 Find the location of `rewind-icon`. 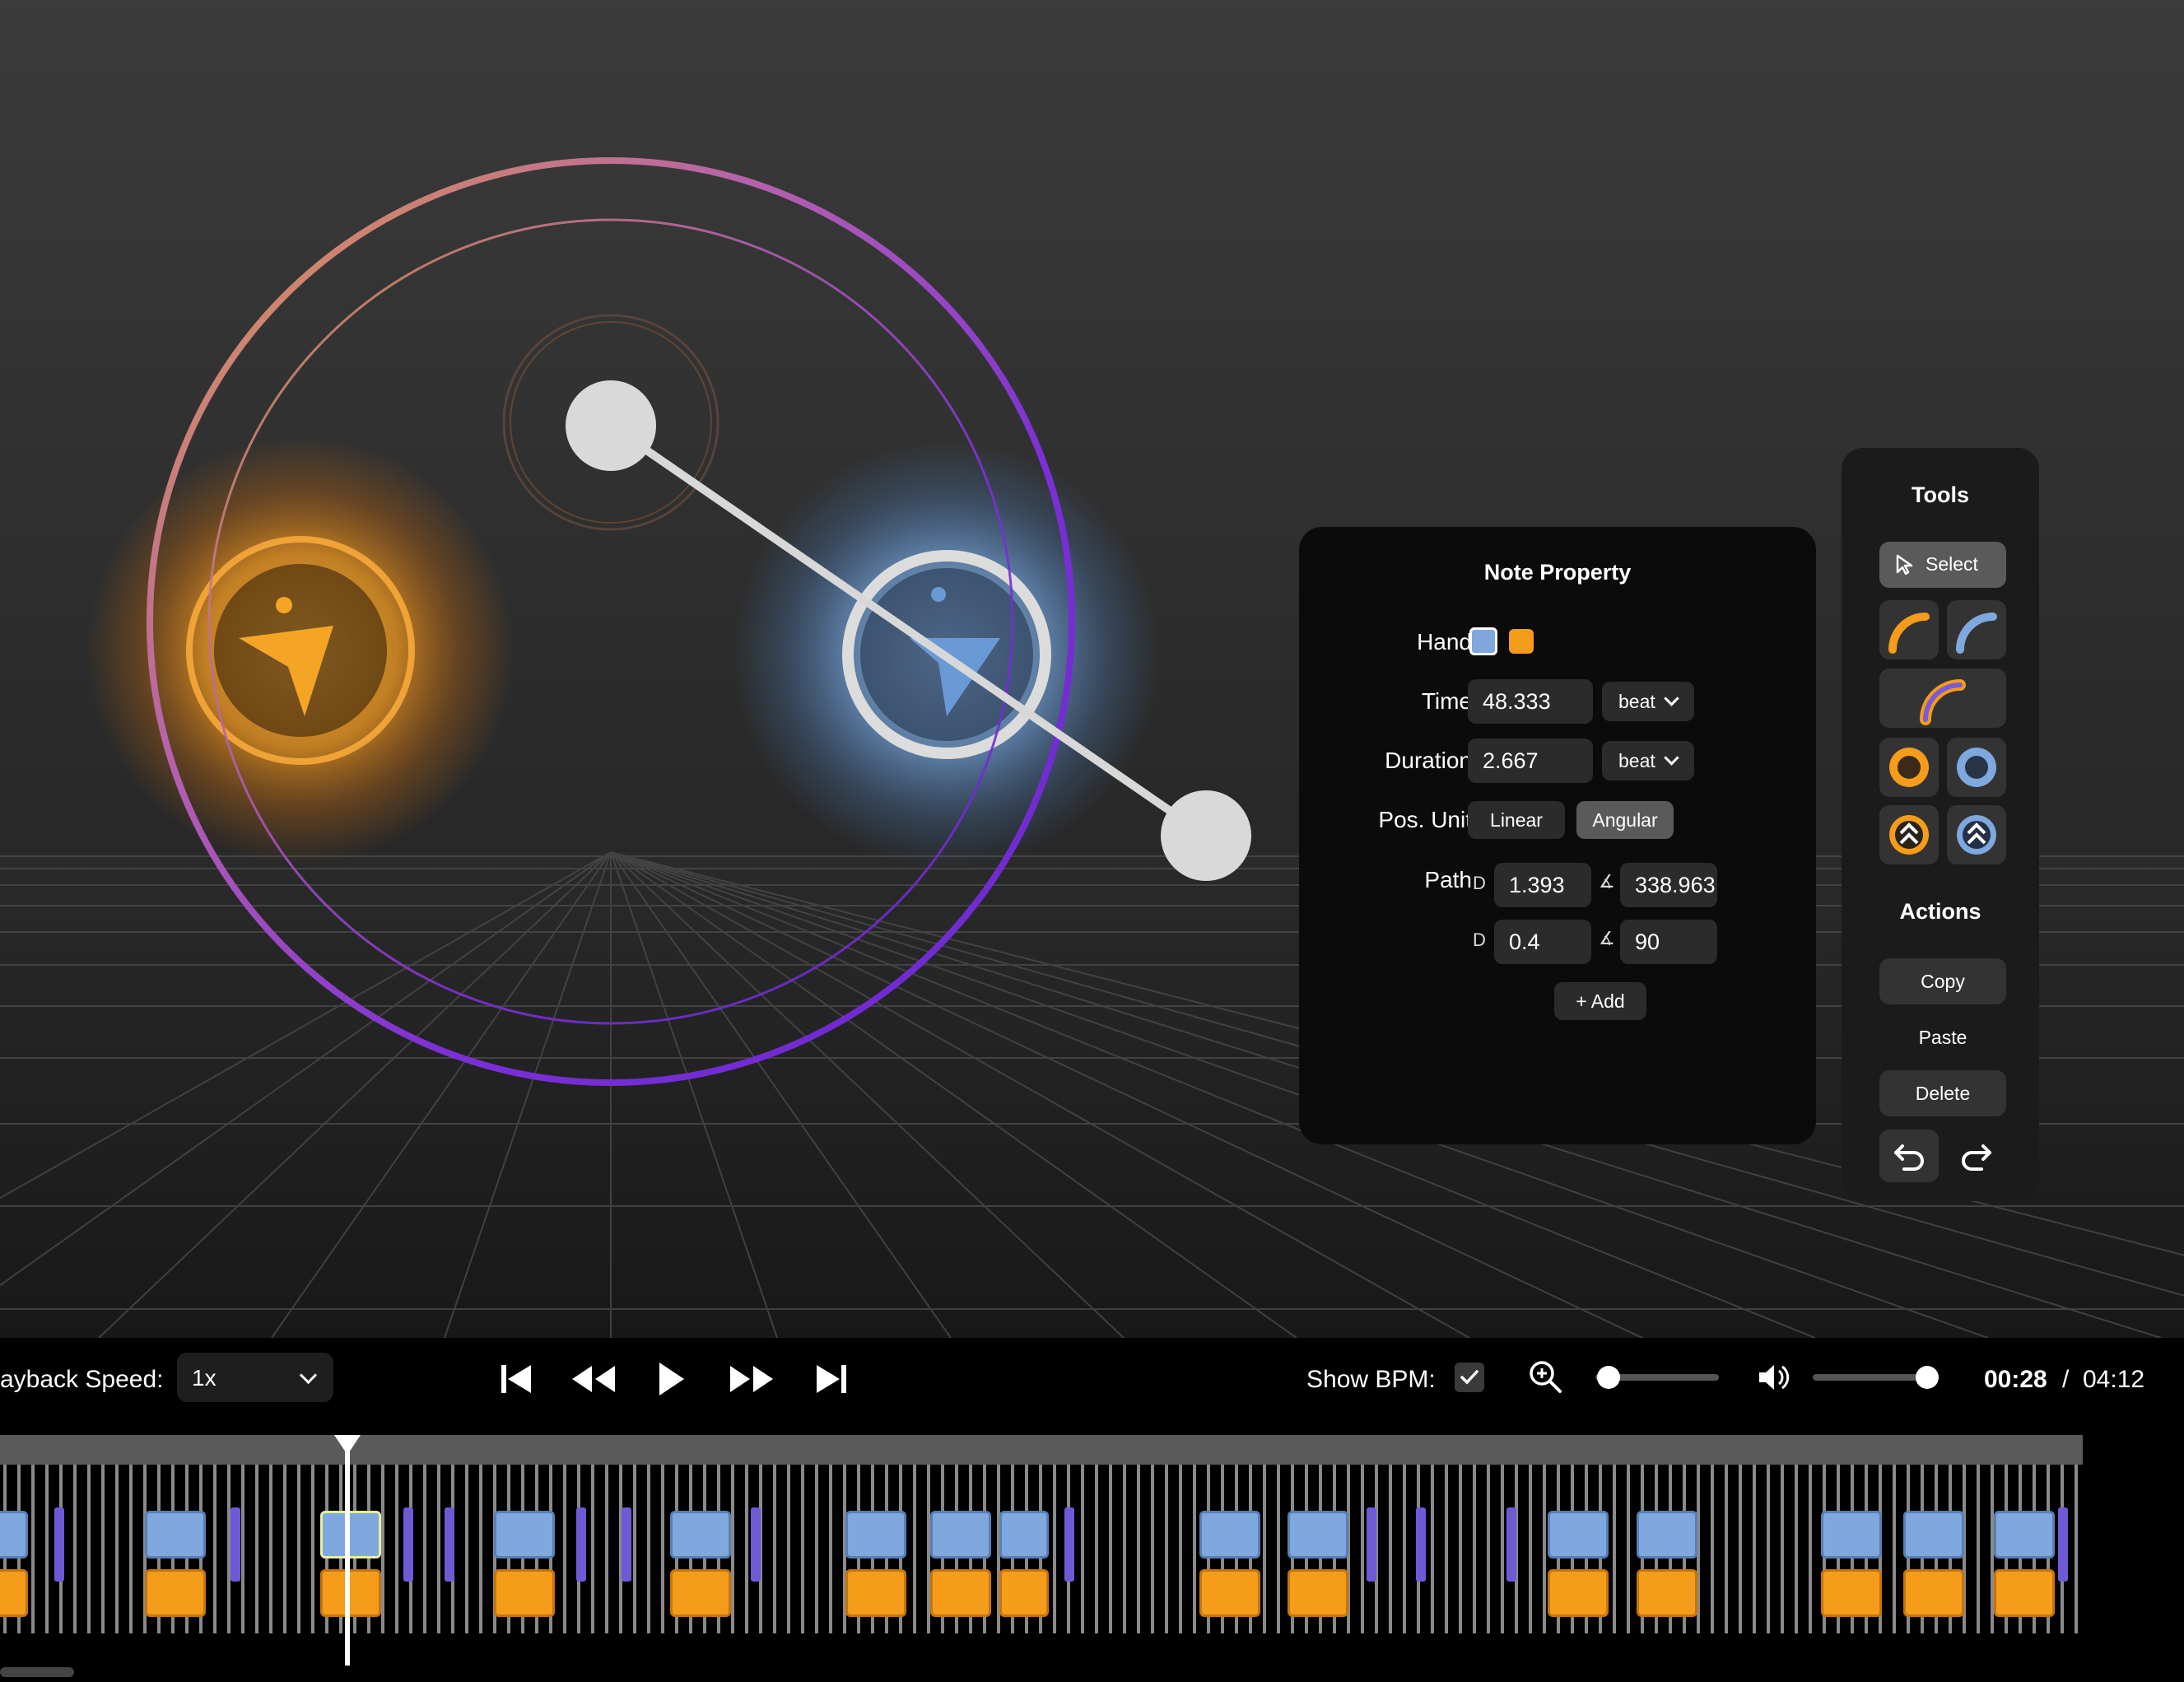

rewind-icon is located at coordinates (593, 1379).